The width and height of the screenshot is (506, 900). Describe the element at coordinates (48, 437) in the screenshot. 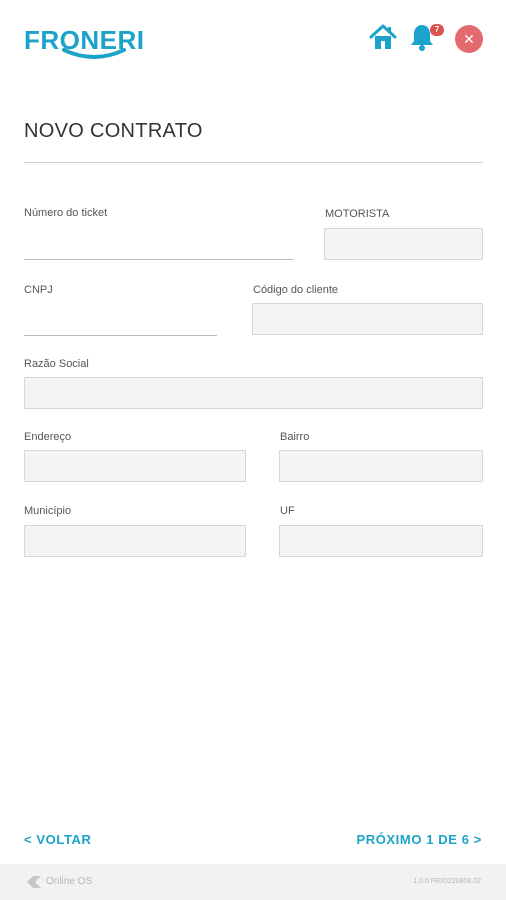

I see `address-label: Endereço` at that location.